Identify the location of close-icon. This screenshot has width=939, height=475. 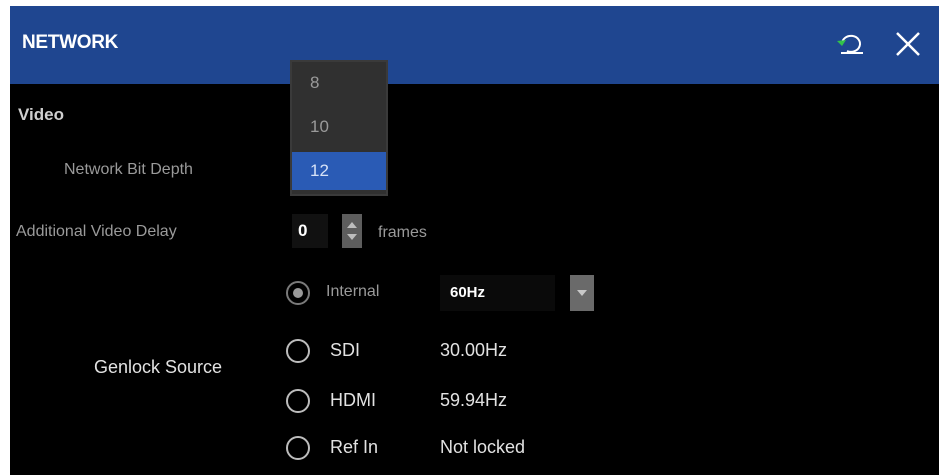
(908, 44).